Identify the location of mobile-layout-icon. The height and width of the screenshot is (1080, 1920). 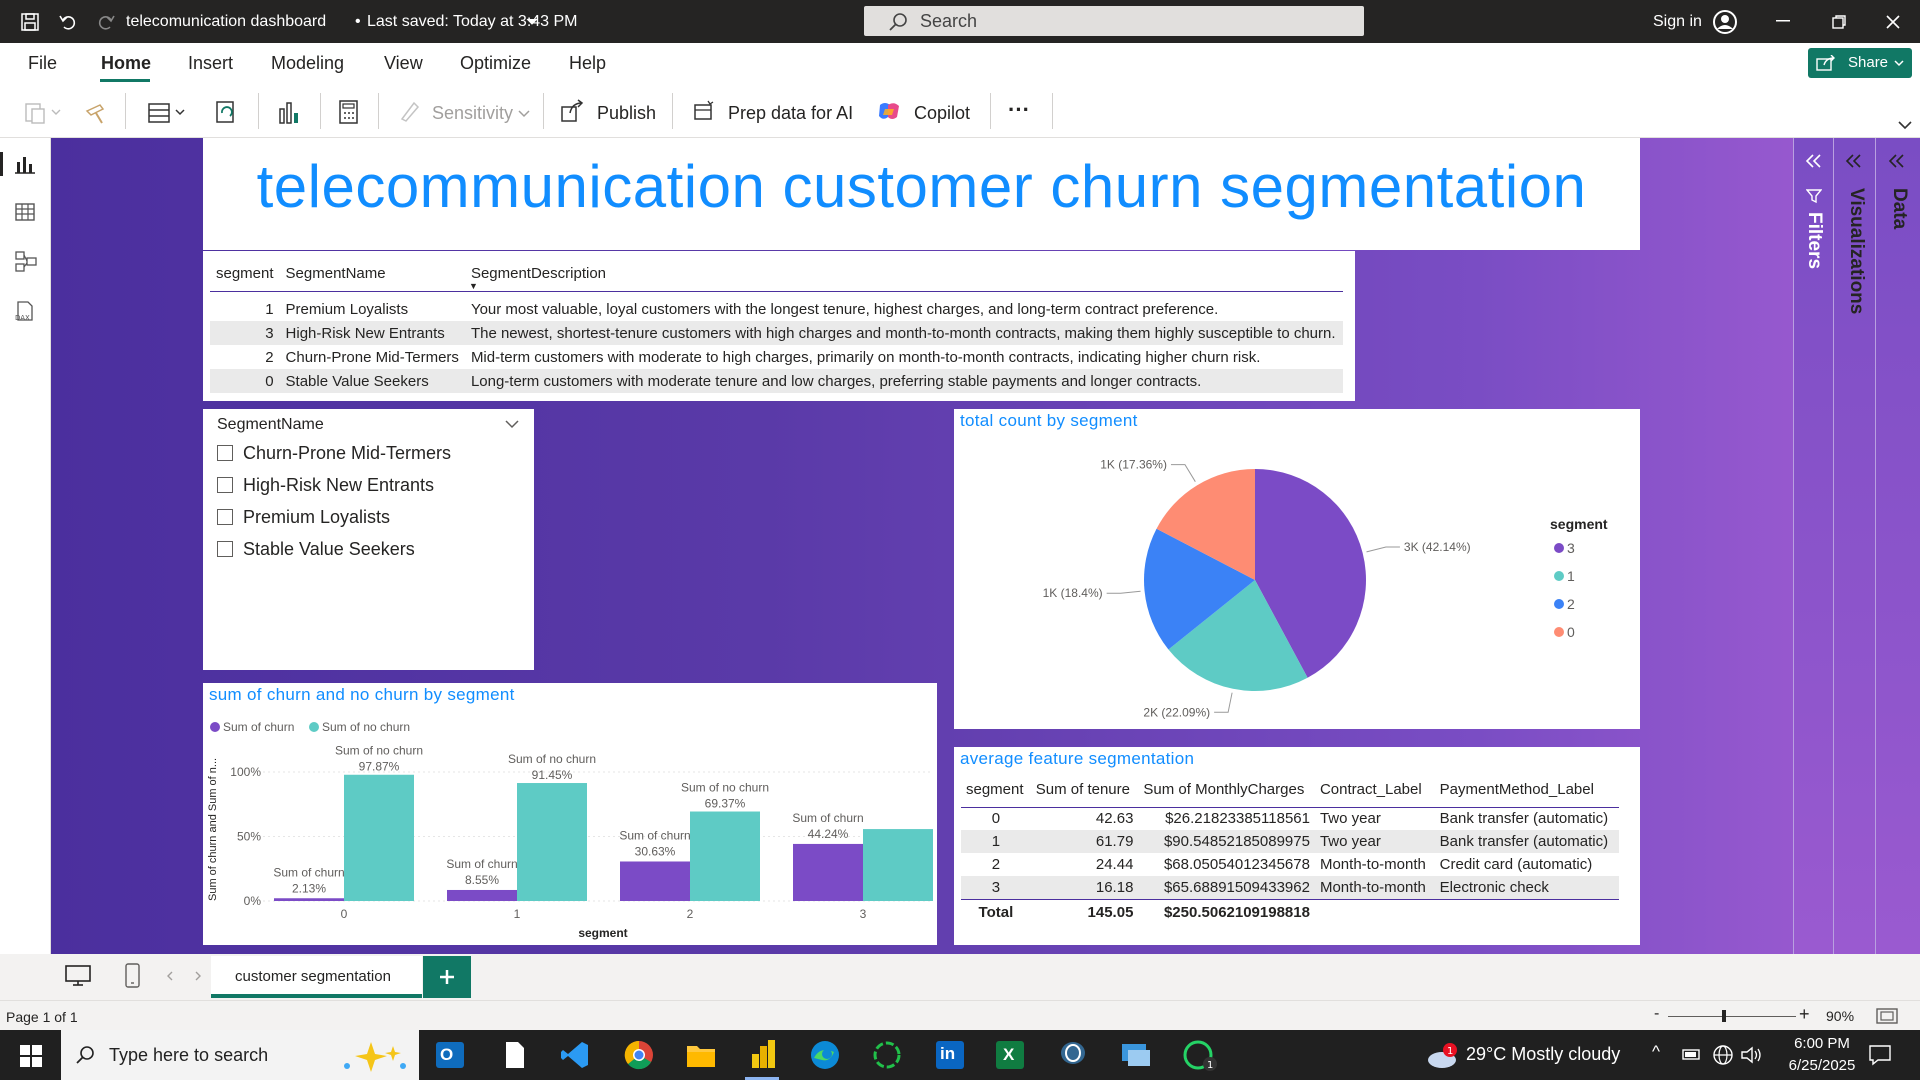
(133, 976).